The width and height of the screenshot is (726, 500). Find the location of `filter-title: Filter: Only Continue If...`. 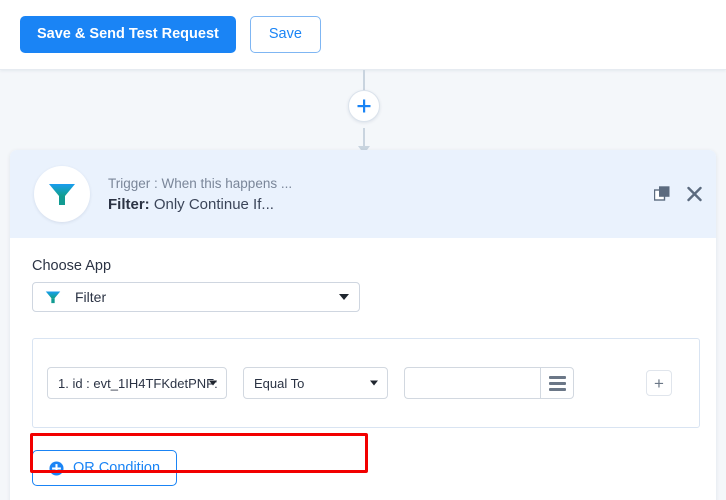

filter-title: Filter: Only Continue If... is located at coordinates (200, 204).